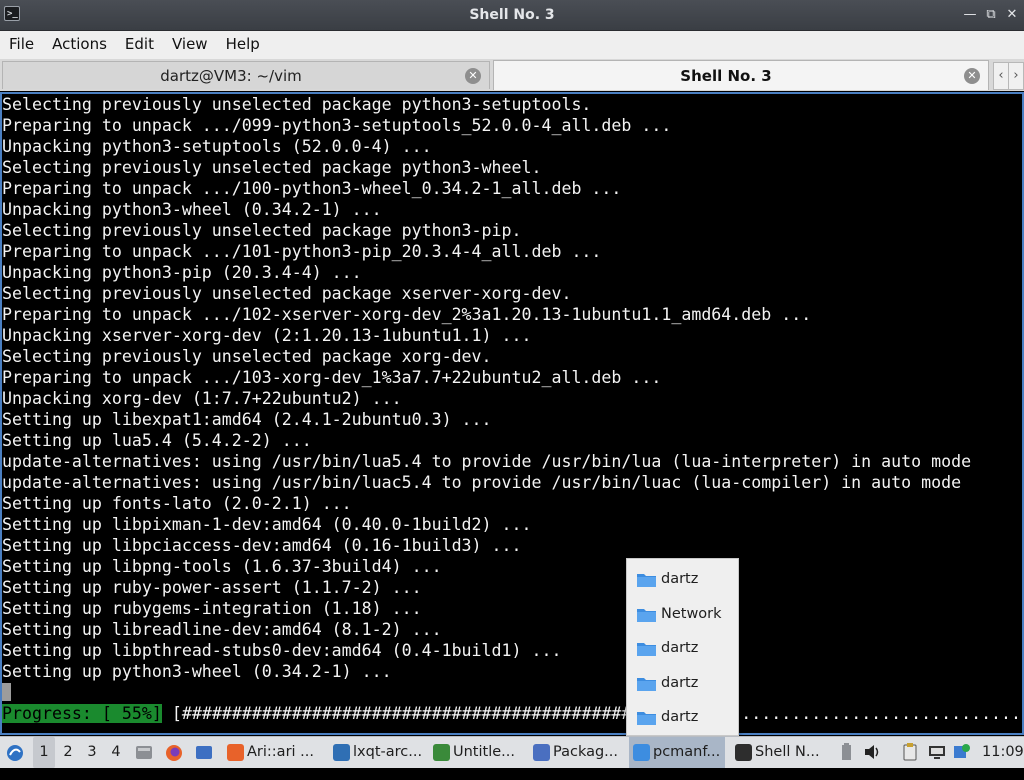  Describe the element at coordinates (44, 752) in the screenshot. I see `desktop-1-button: 1` at that location.